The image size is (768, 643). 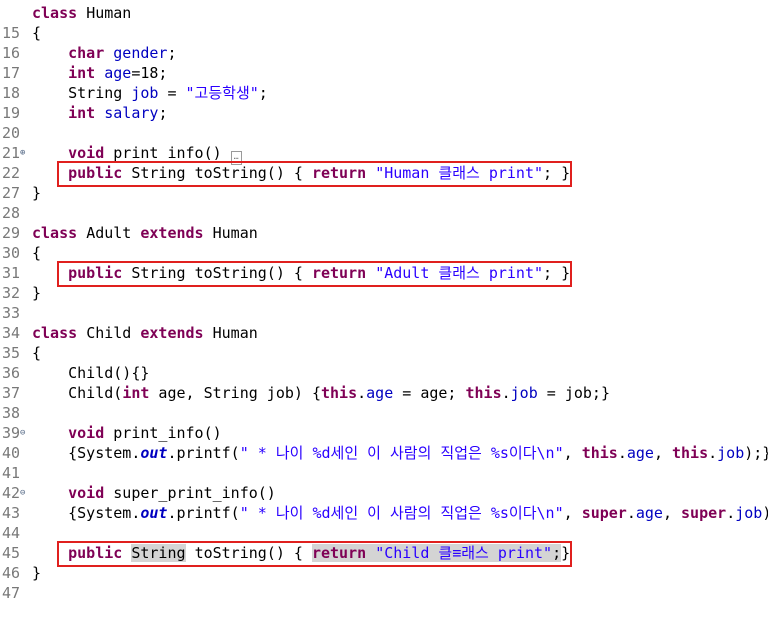 I want to click on highlight-box-human-tostring, so click(x=314, y=174).